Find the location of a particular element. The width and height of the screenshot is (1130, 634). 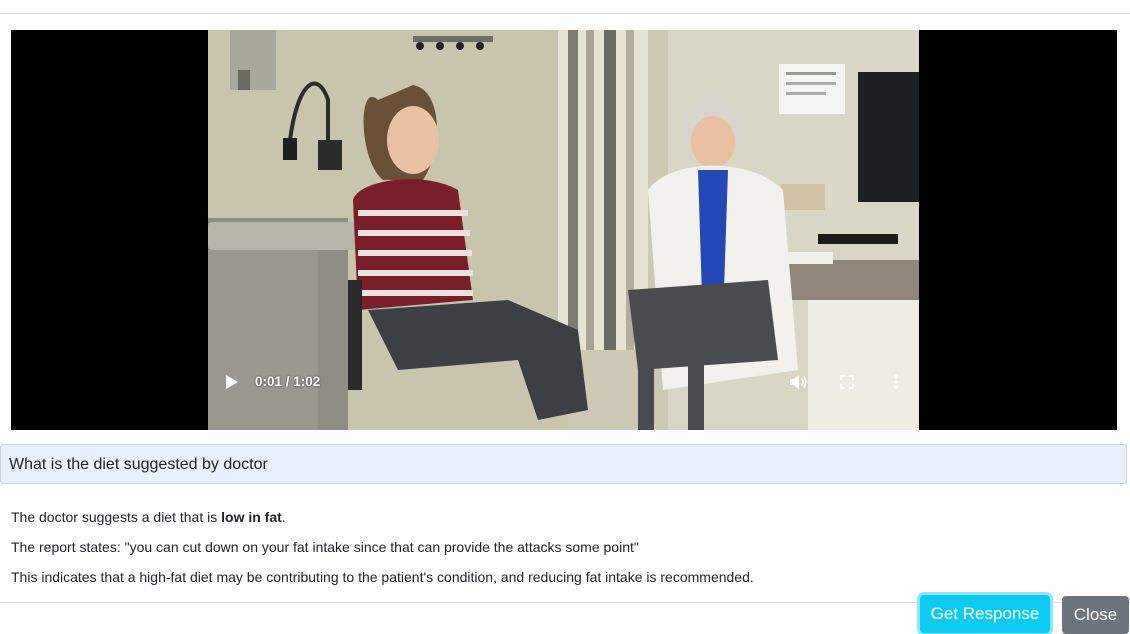

play-button is located at coordinates (232, 382).